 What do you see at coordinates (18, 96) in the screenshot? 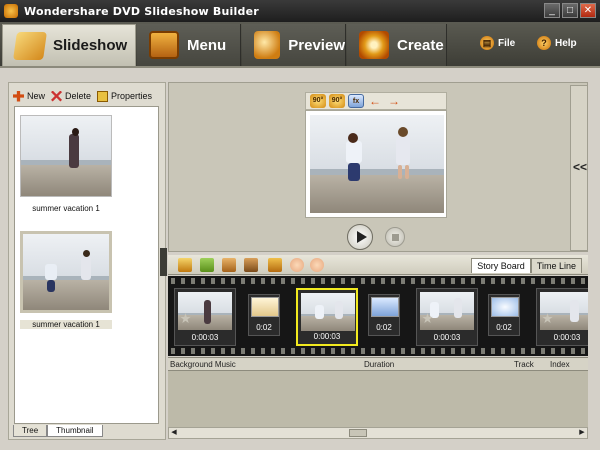
I see `plus-icon` at bounding box center [18, 96].